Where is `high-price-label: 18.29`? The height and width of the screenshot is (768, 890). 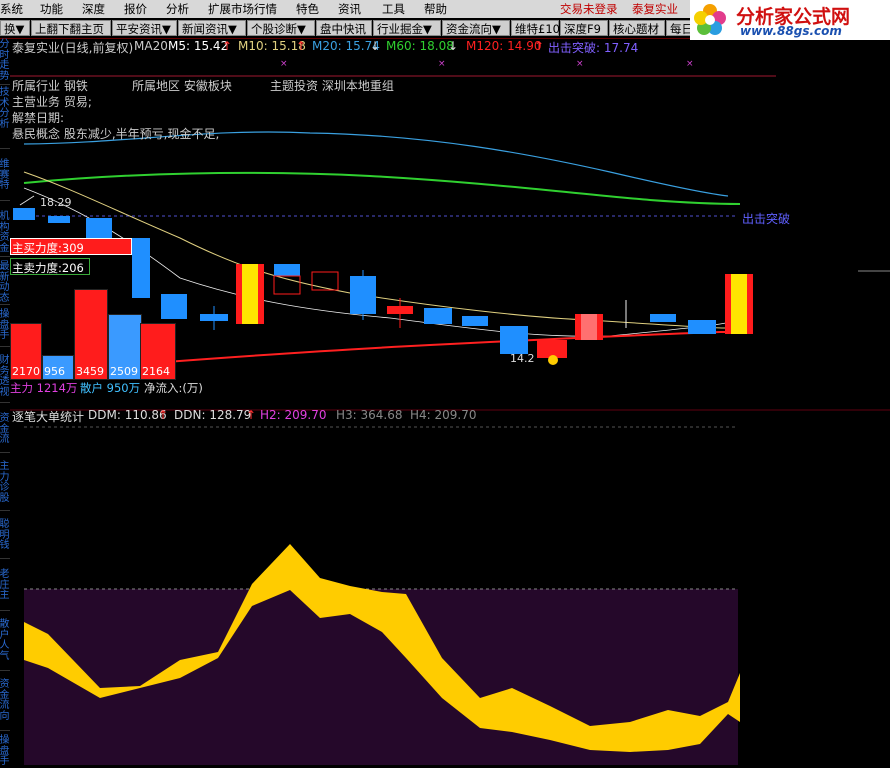
high-price-label: 18.29 is located at coordinates (56, 202).